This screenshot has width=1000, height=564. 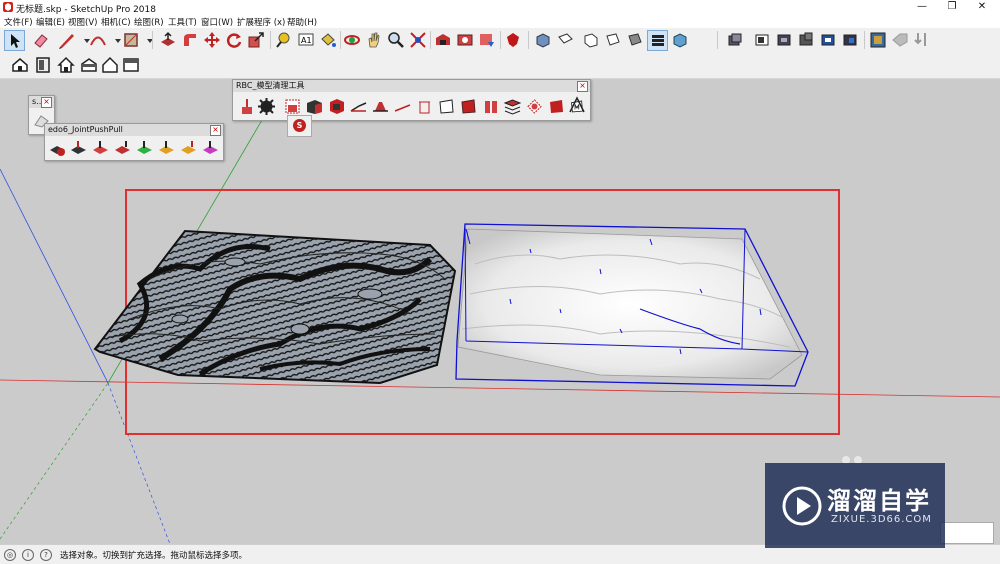 I want to click on gear-icon, so click(x=266, y=106).